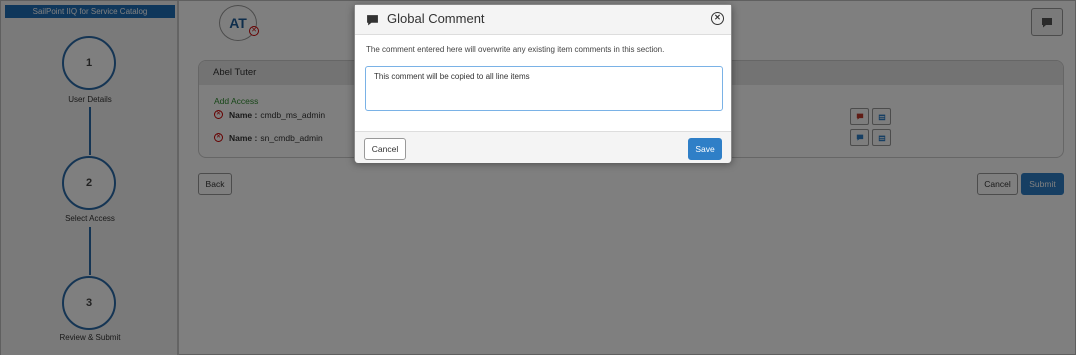 The image size is (1076, 355). What do you see at coordinates (705, 149) in the screenshot?
I see `modal-save-button: Save` at bounding box center [705, 149].